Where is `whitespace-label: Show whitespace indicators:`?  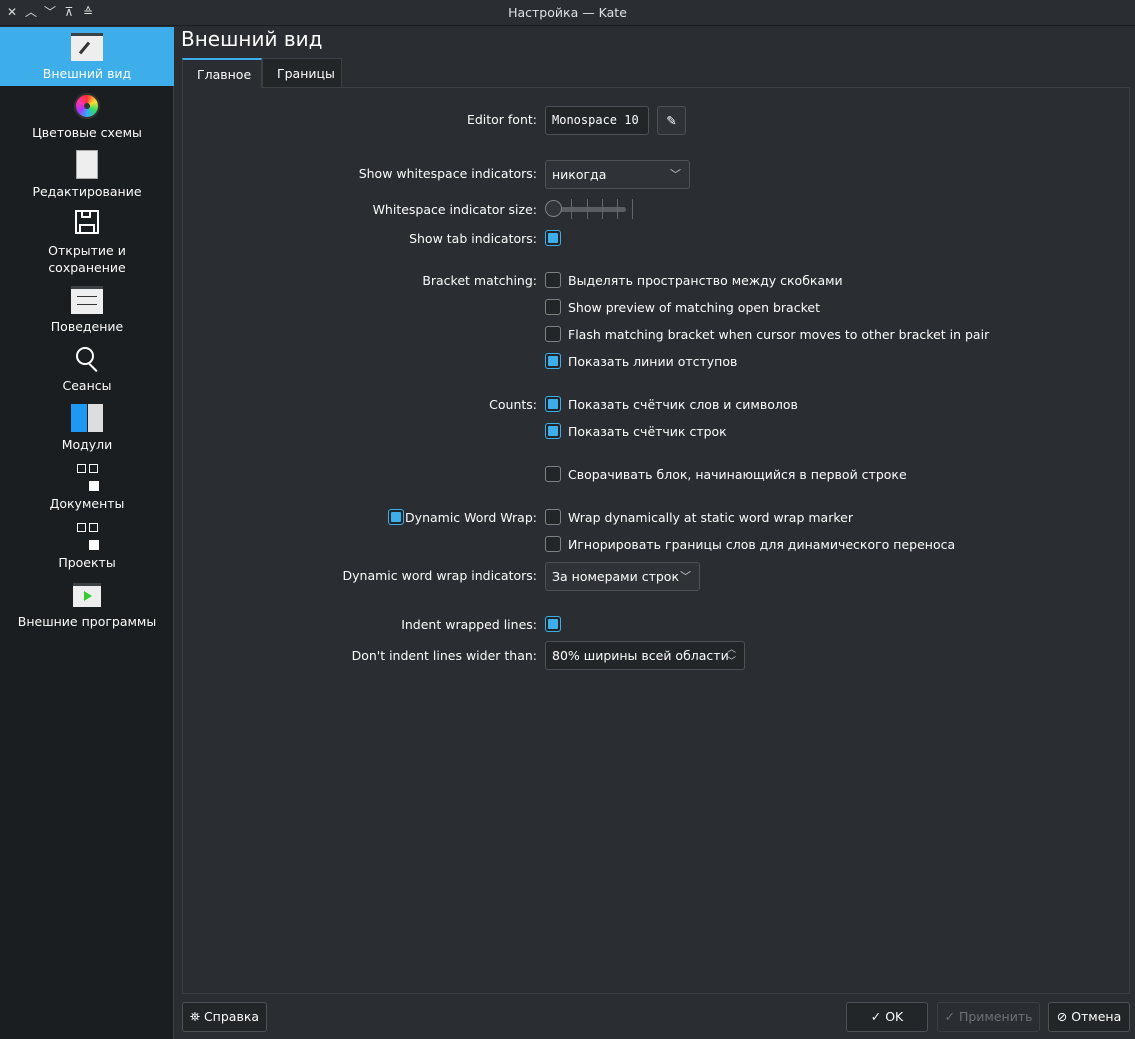
whitespace-label: Show whitespace indicators: is located at coordinates (447, 173).